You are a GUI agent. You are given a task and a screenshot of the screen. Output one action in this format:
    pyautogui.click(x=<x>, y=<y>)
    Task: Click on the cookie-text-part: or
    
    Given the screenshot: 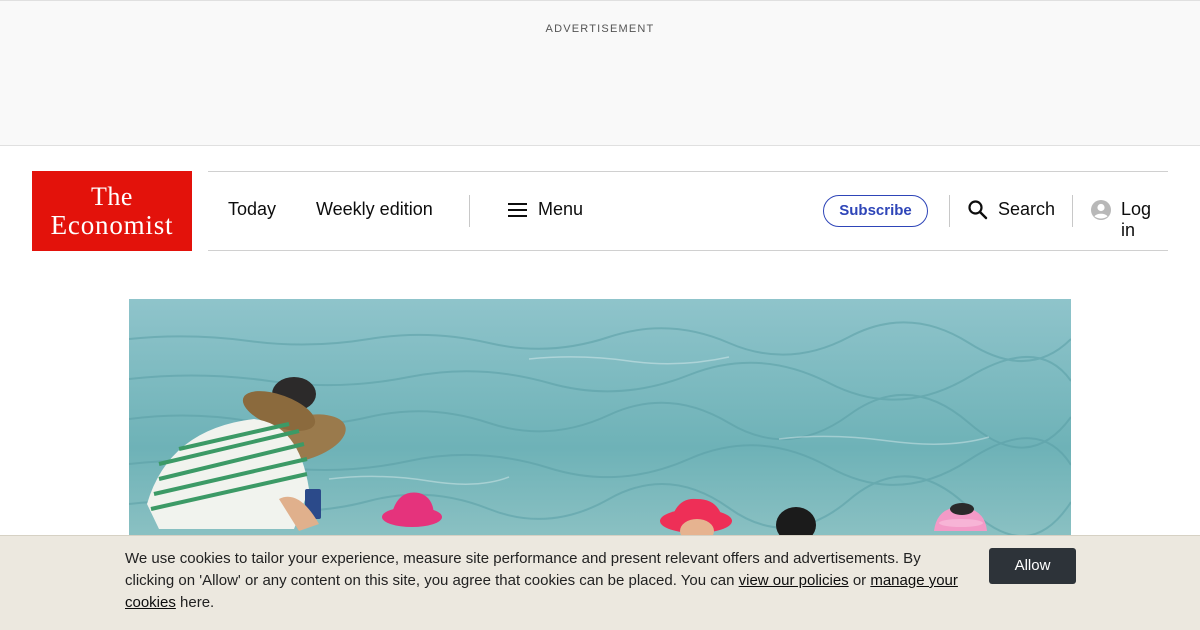 What is the action you would take?
    pyautogui.click(x=859, y=580)
    